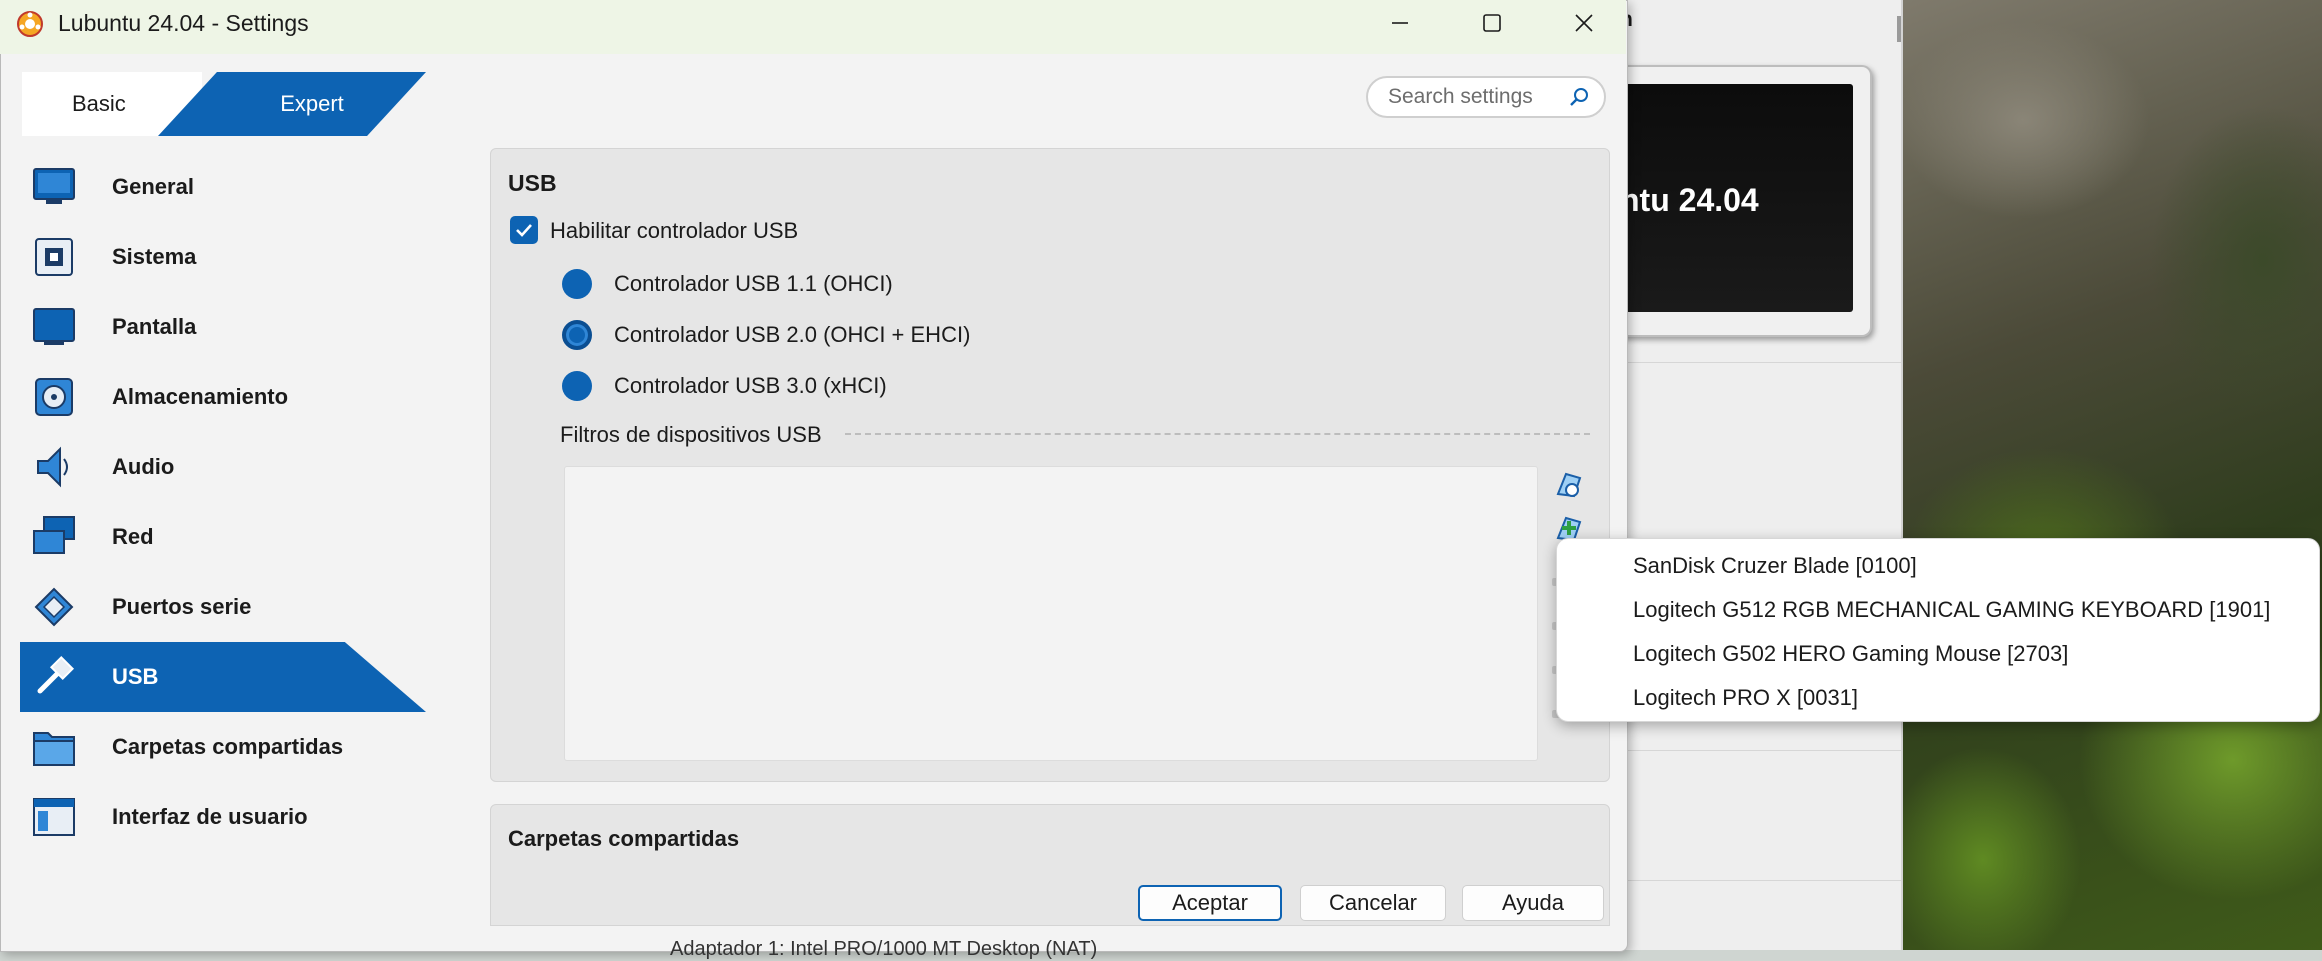 Image resolution: width=2322 pixels, height=961 pixels. I want to click on sidebar-item-label: Pantalla, so click(154, 326).